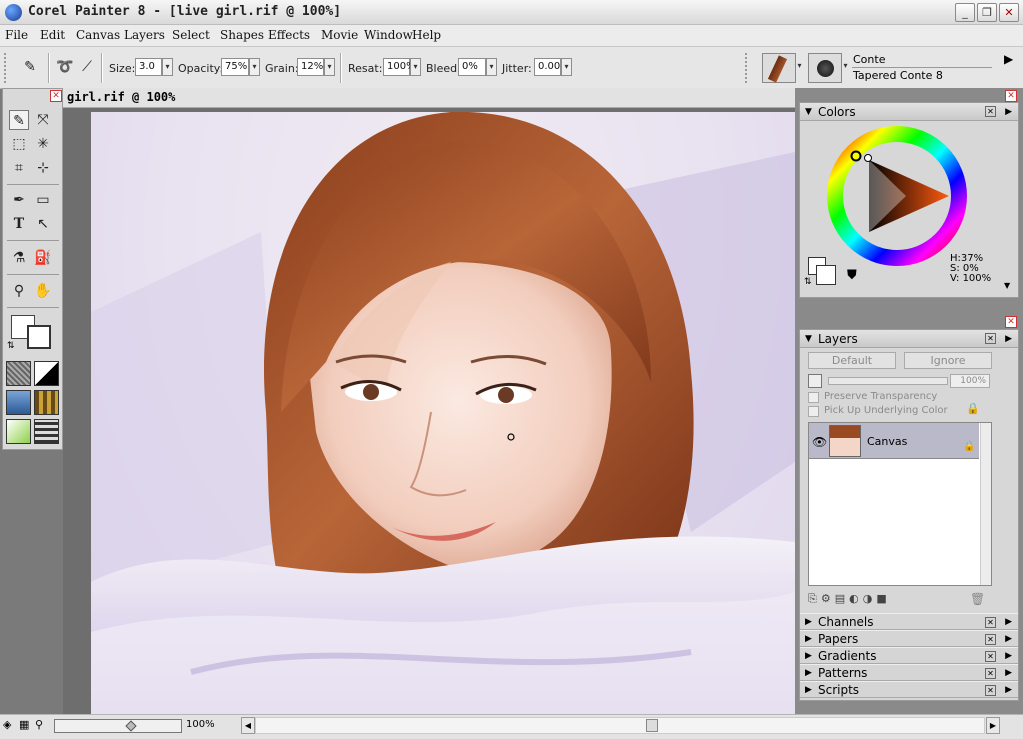 Image resolution: width=1023 pixels, height=739 pixels. Describe the element at coordinates (909, 638) in the screenshot. I see `papers-palette: ▶ Papers ✕ ▶` at that location.